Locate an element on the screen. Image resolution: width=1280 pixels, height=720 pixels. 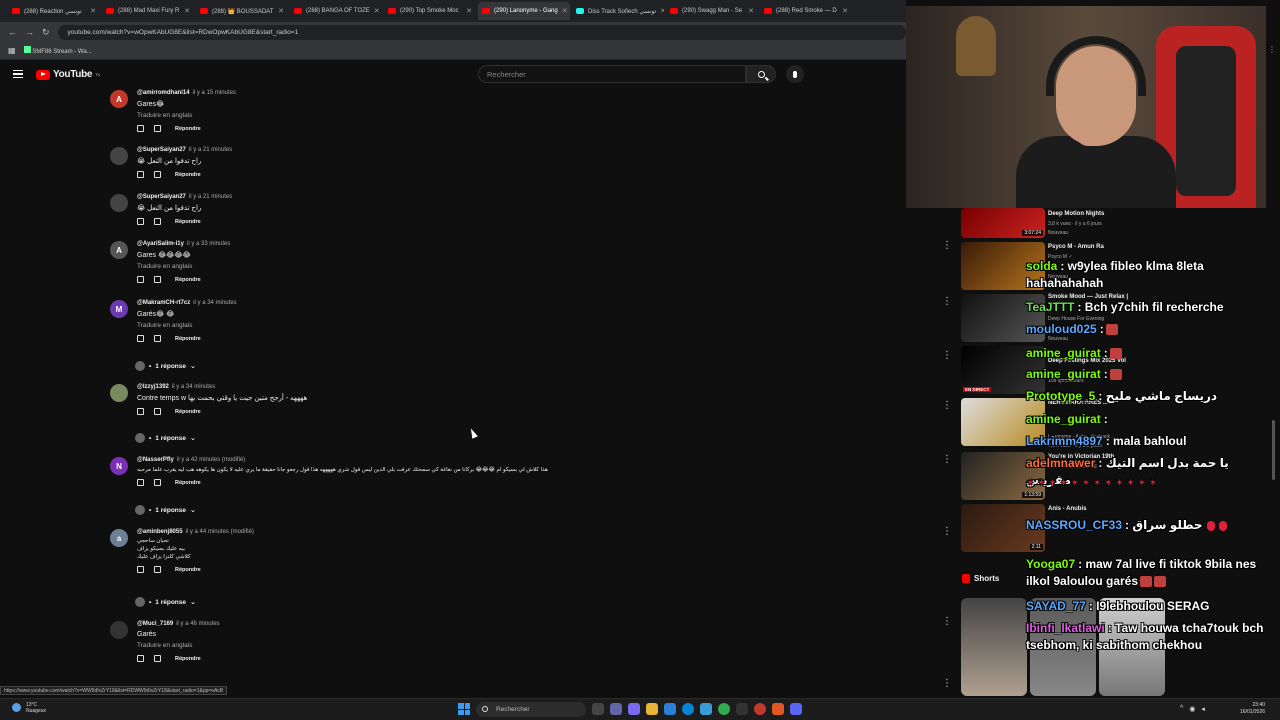
comment-time: il y a 33 minutes is located at coordinates (208, 244).